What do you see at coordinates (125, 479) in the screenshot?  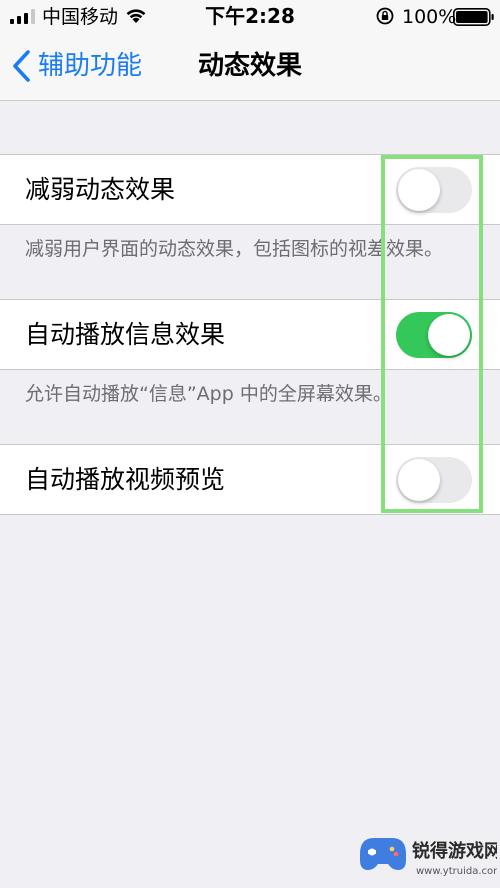 I see `setting-label: 自动播放视频预览` at bounding box center [125, 479].